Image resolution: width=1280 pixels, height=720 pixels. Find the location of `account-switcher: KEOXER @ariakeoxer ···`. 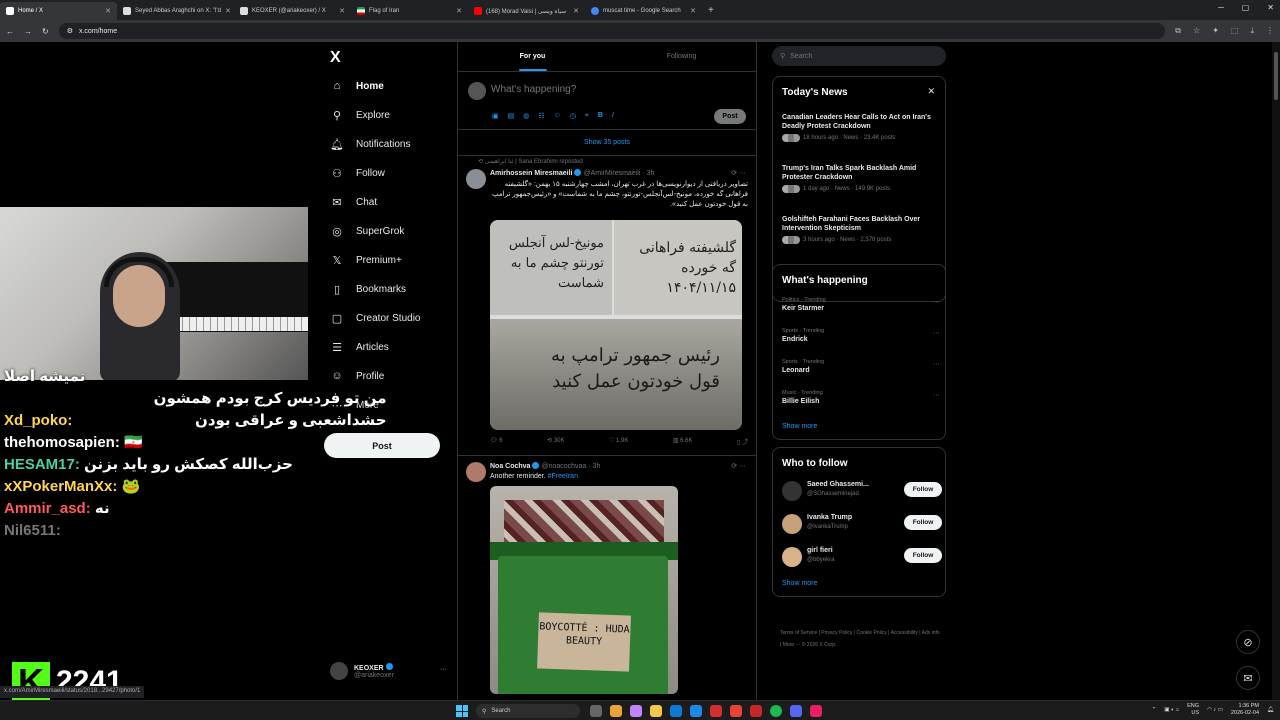

account-switcher: KEOXER @ariakeoxer ··· is located at coordinates (388, 671).